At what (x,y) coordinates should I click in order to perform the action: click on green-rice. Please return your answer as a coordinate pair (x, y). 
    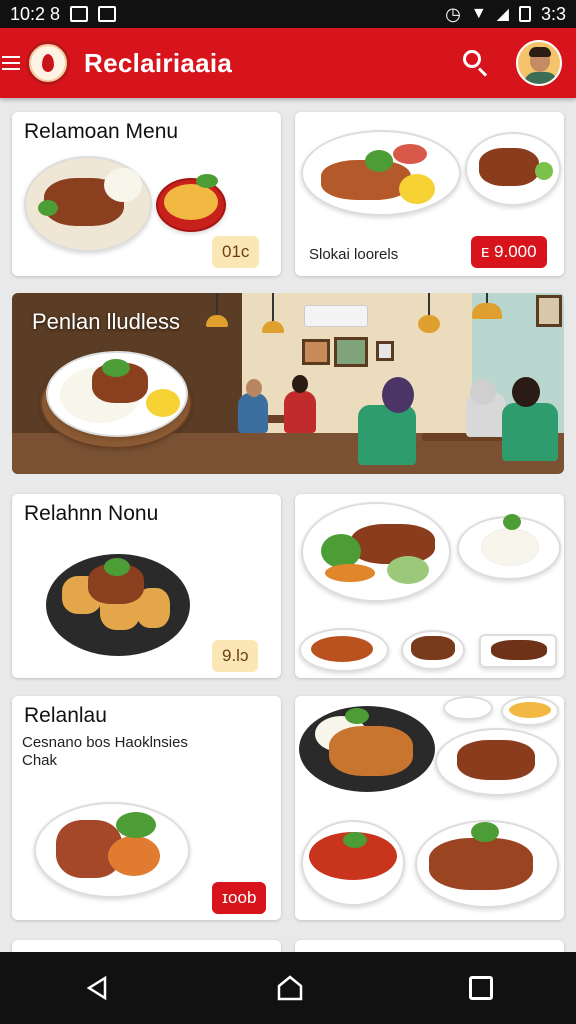
    Looking at the image, I should click on (408, 570).